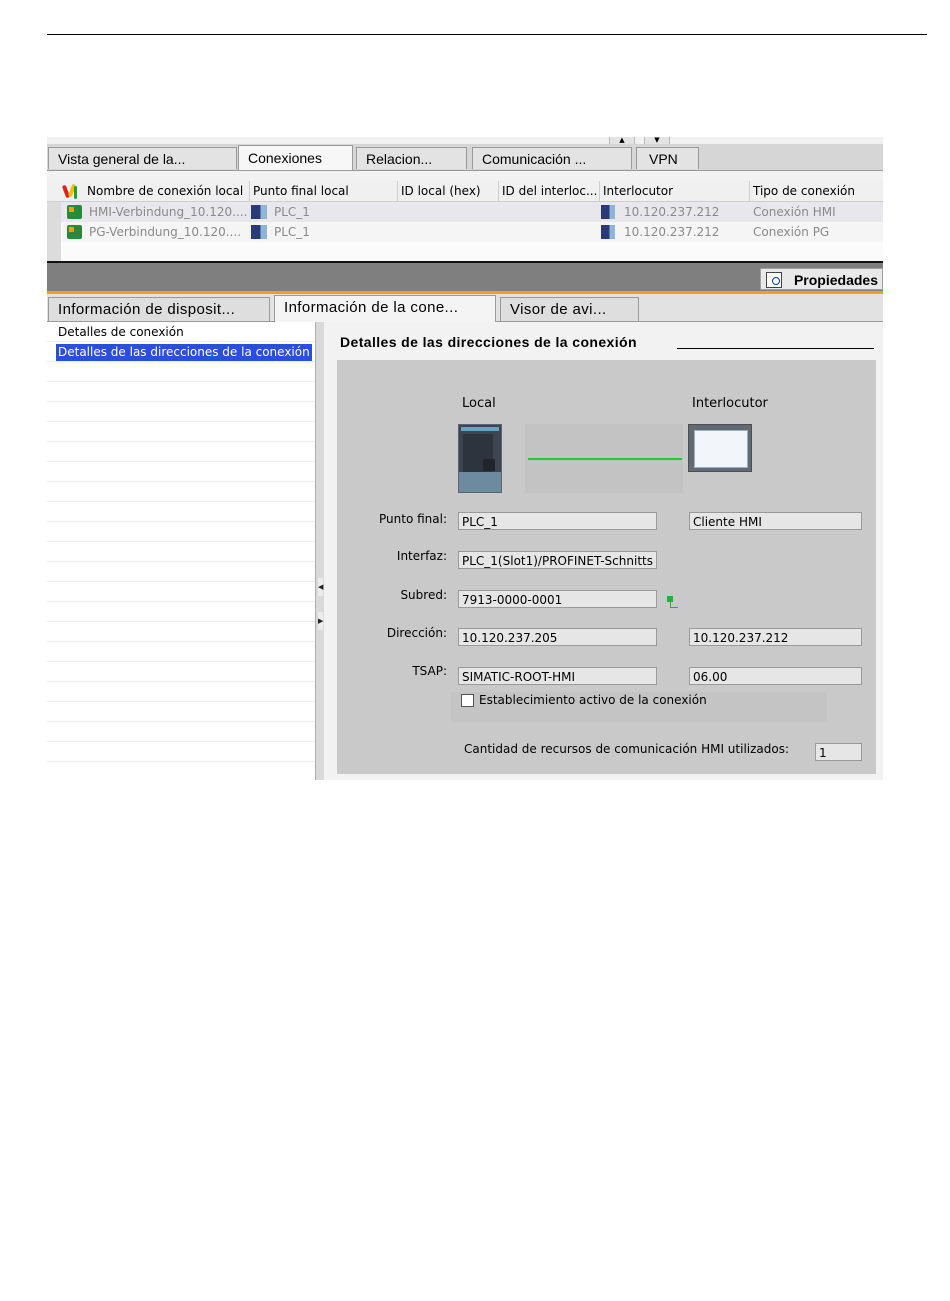  What do you see at coordinates (429, 671) in the screenshot?
I see `tsap-label: TSAP:` at bounding box center [429, 671].